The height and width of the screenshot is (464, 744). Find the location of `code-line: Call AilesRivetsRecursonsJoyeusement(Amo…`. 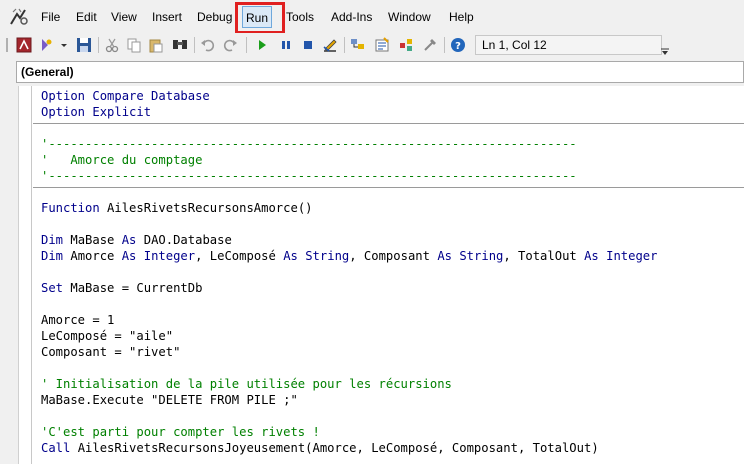

code-line: Call AilesRivetsRecursonsJoyeusement(Amo… is located at coordinates (391, 448).